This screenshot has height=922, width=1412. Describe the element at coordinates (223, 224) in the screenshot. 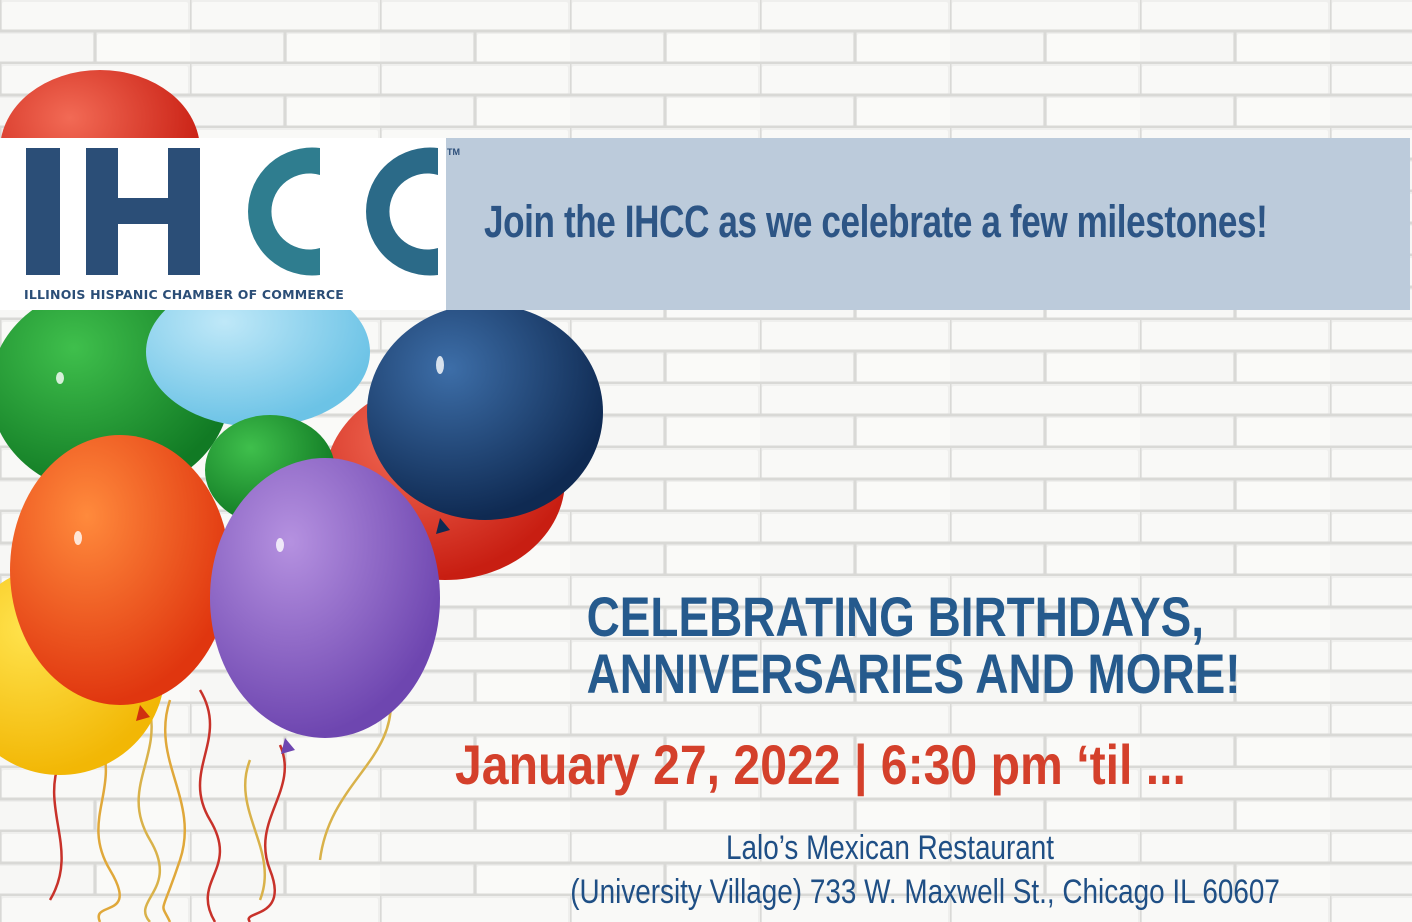

I see `ihcc-logo` at that location.